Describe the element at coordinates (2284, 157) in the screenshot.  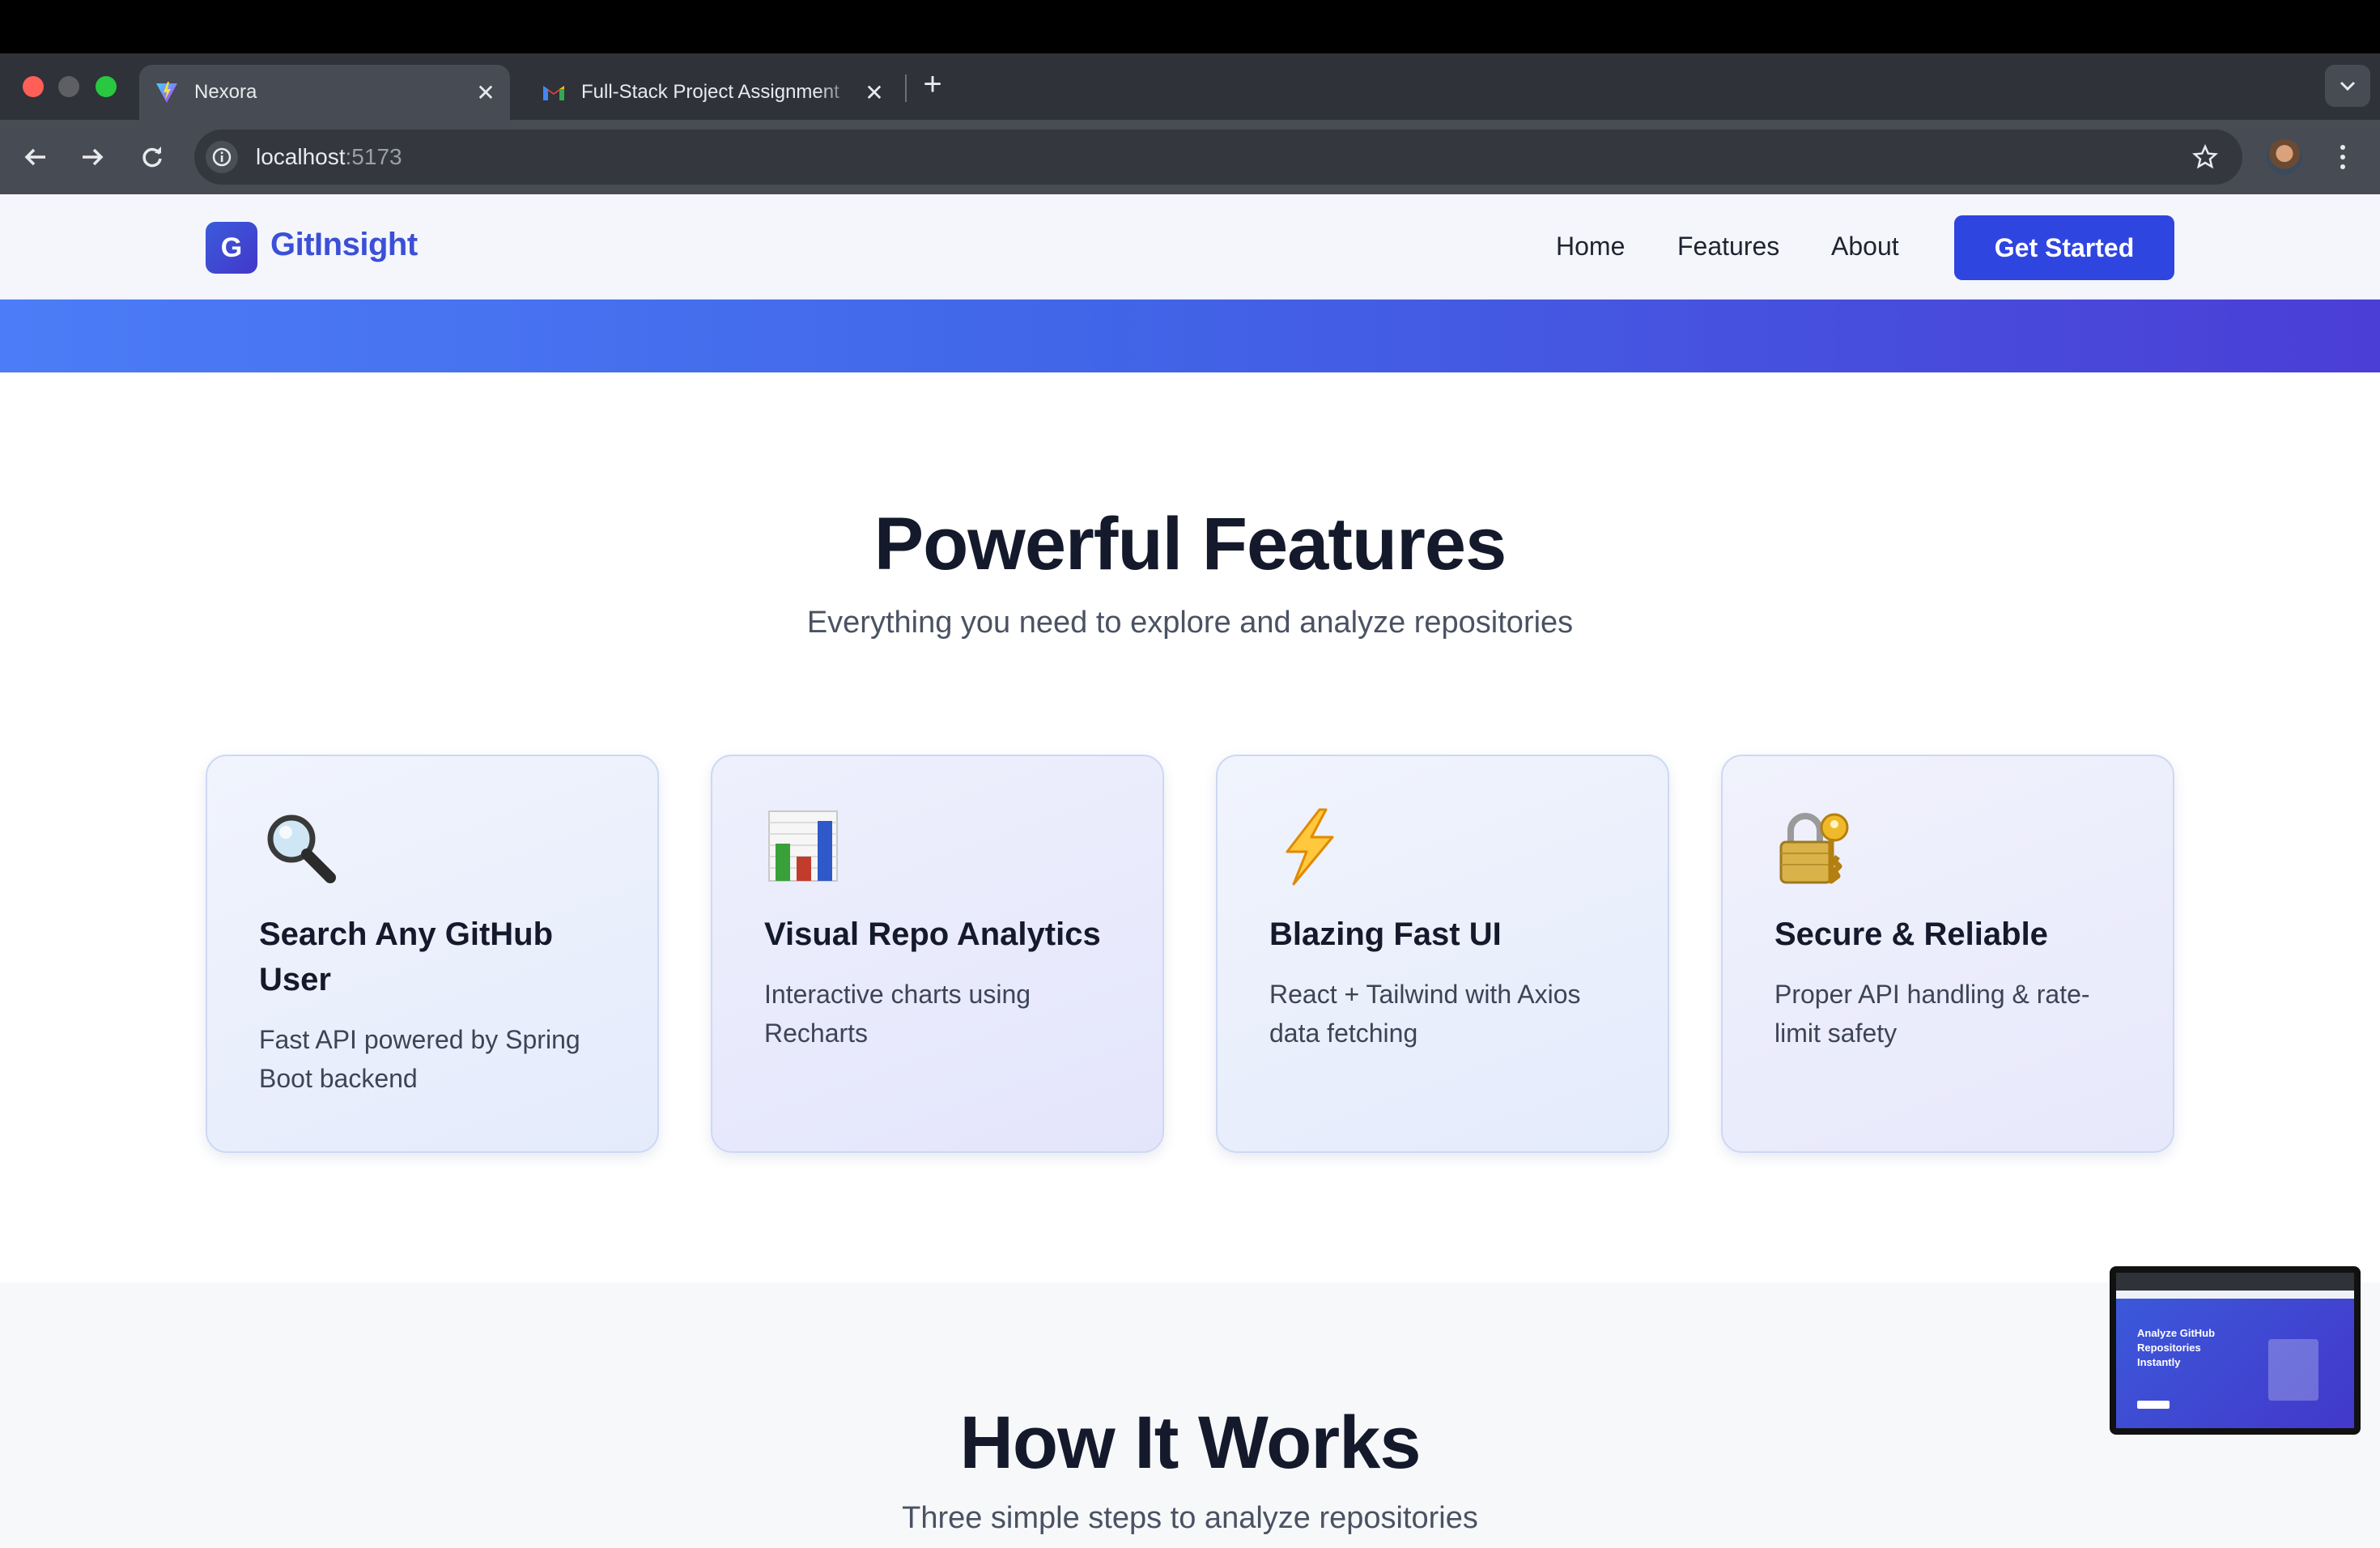
I see `profile-avatar` at that location.